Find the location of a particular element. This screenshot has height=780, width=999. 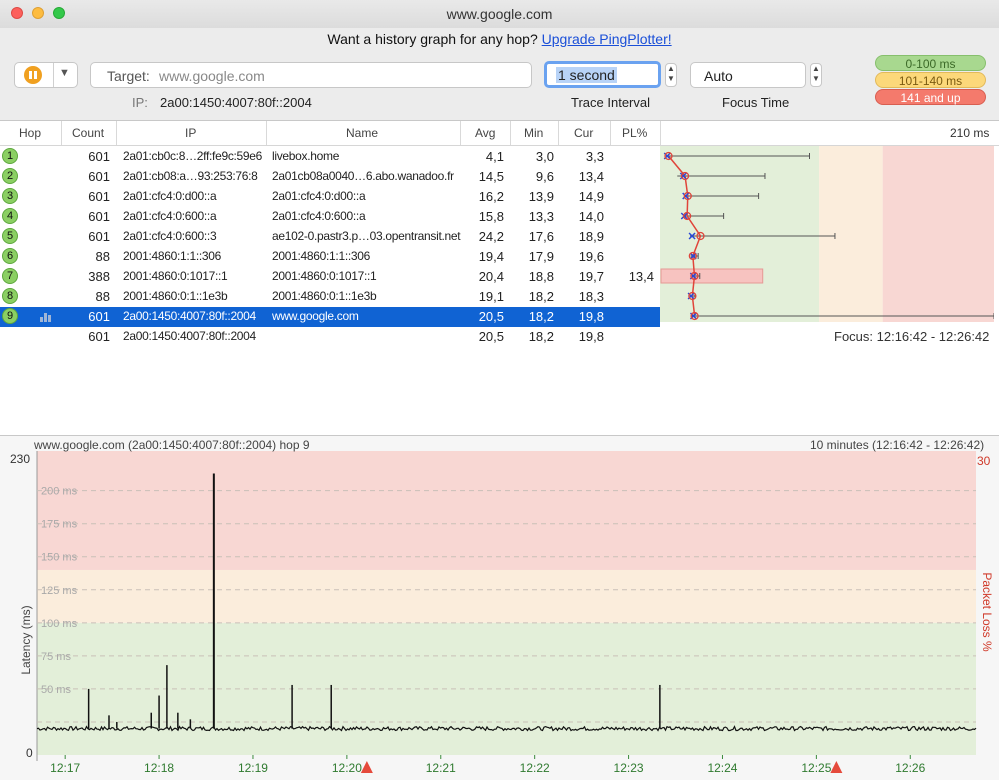

summary-cur: 19,8 is located at coordinates (591, 336).